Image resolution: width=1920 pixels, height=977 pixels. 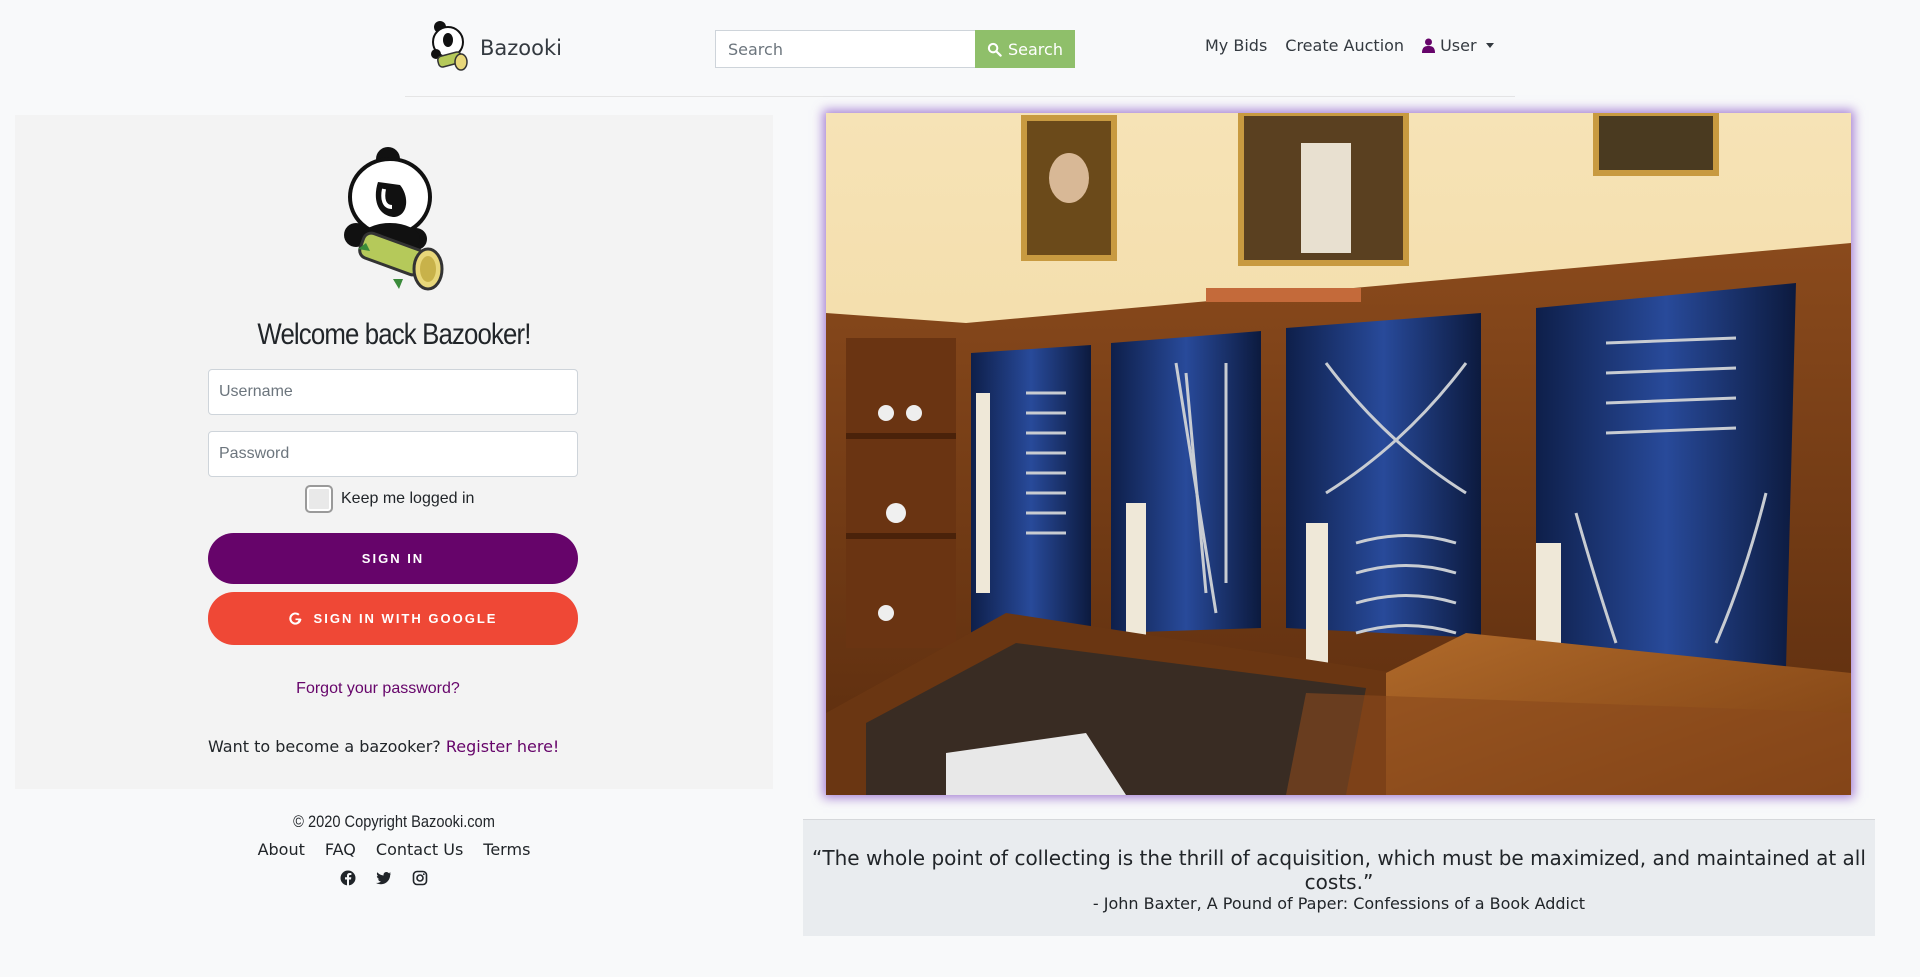 What do you see at coordinates (393, 392) in the screenshot?
I see `username-field: Username` at bounding box center [393, 392].